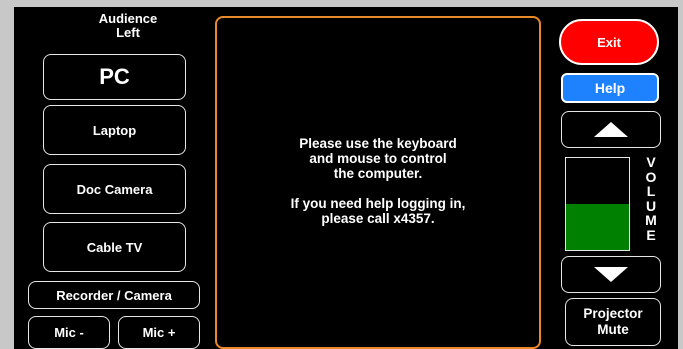 This screenshot has width=683, height=349. What do you see at coordinates (378, 203) in the screenshot?
I see `message-line-4: If you need help logging in,` at bounding box center [378, 203].